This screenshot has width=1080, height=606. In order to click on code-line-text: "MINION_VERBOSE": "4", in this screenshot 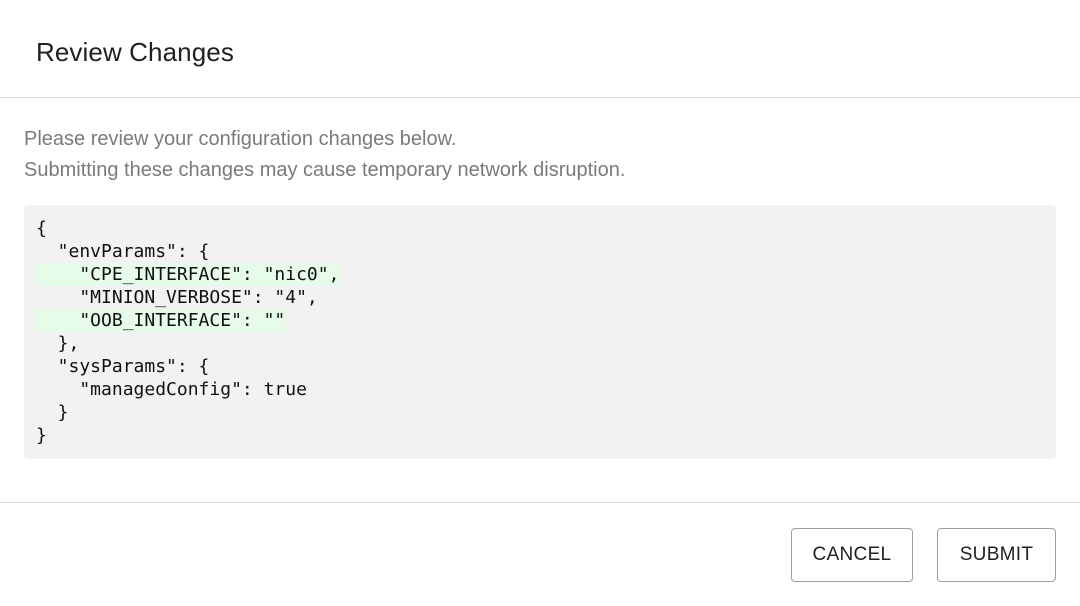, I will do `click(177, 297)`.